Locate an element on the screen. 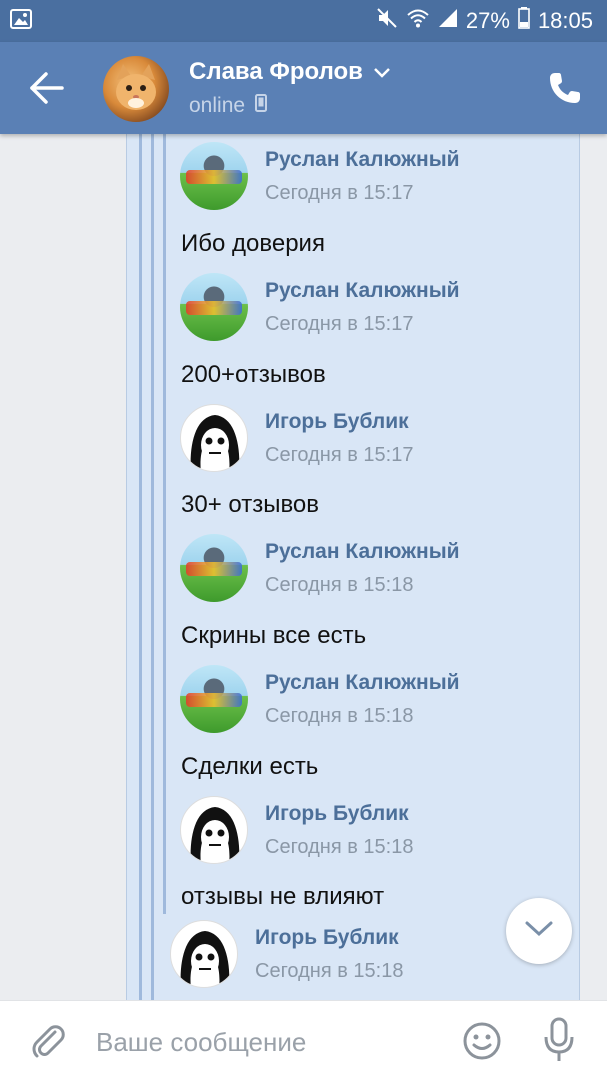 This screenshot has width=607, height=1081. message-input is located at coordinates (266, 1042).